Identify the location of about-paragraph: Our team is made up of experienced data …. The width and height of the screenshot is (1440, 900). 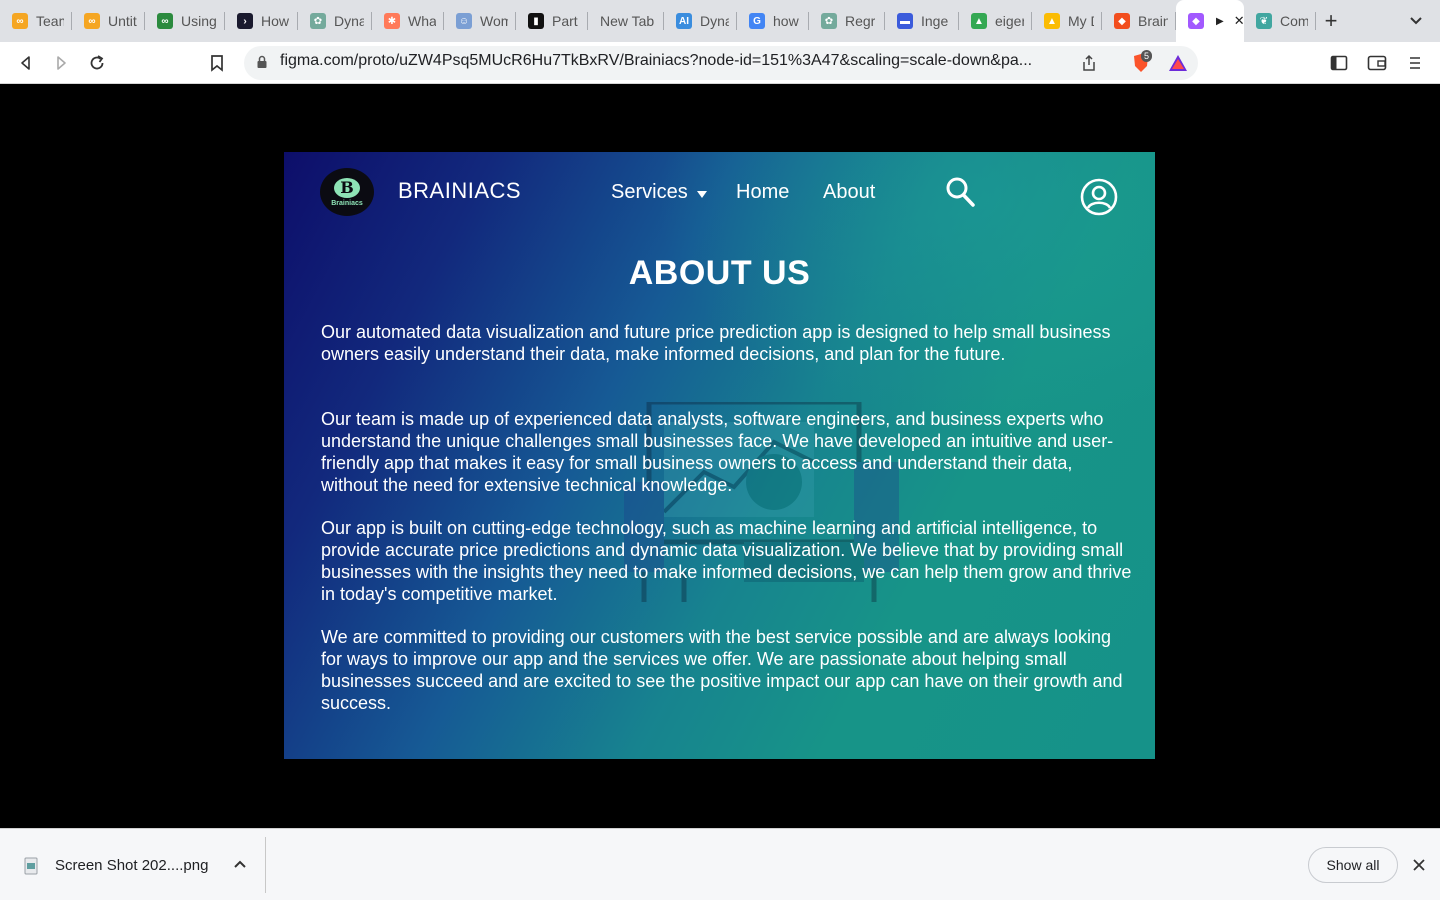
(717, 452).